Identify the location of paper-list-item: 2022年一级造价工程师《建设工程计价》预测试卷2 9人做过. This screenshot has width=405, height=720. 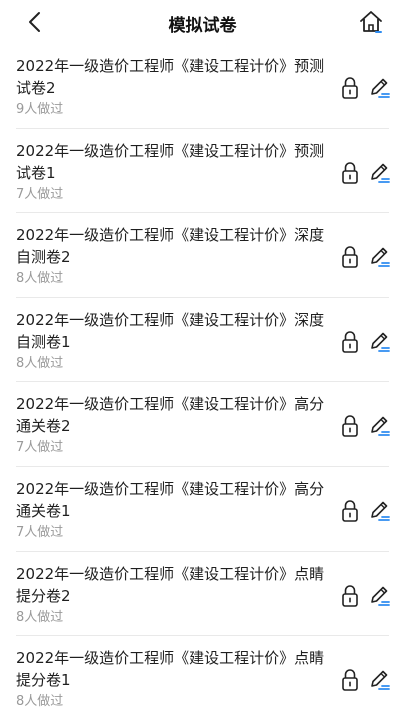
(203, 86).